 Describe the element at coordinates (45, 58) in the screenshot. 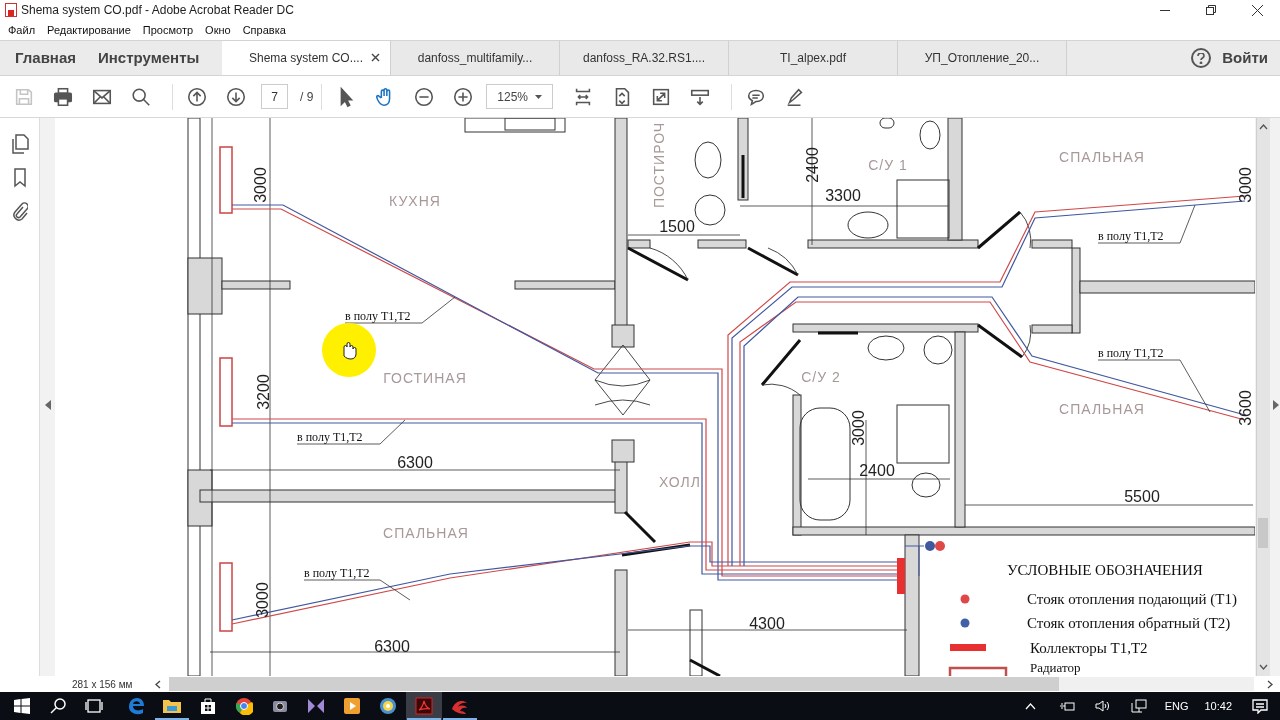

I see `nav-tab: Главная` at that location.